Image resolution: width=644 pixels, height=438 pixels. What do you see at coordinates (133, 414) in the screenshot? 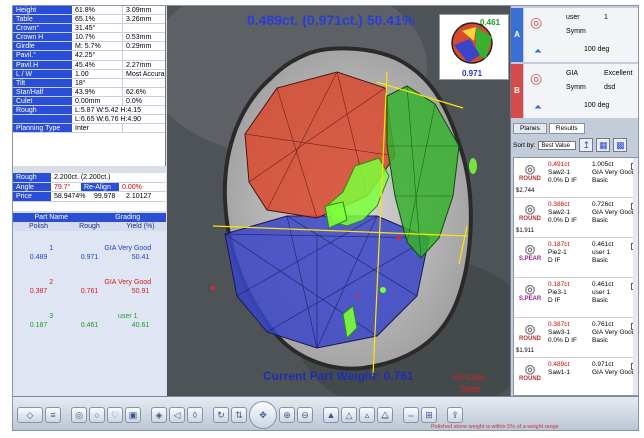
I see `square-shape-icon: ▣` at bounding box center [133, 414].